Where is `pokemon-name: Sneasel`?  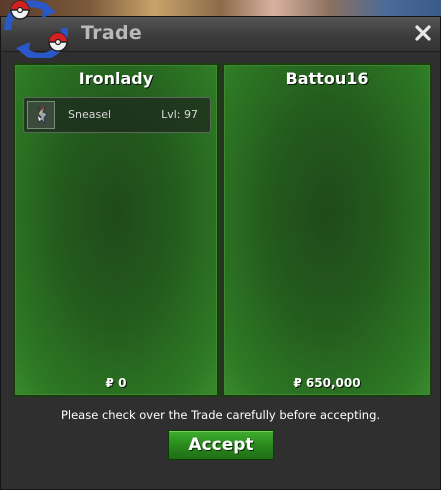
pokemon-name: Sneasel is located at coordinates (90, 114).